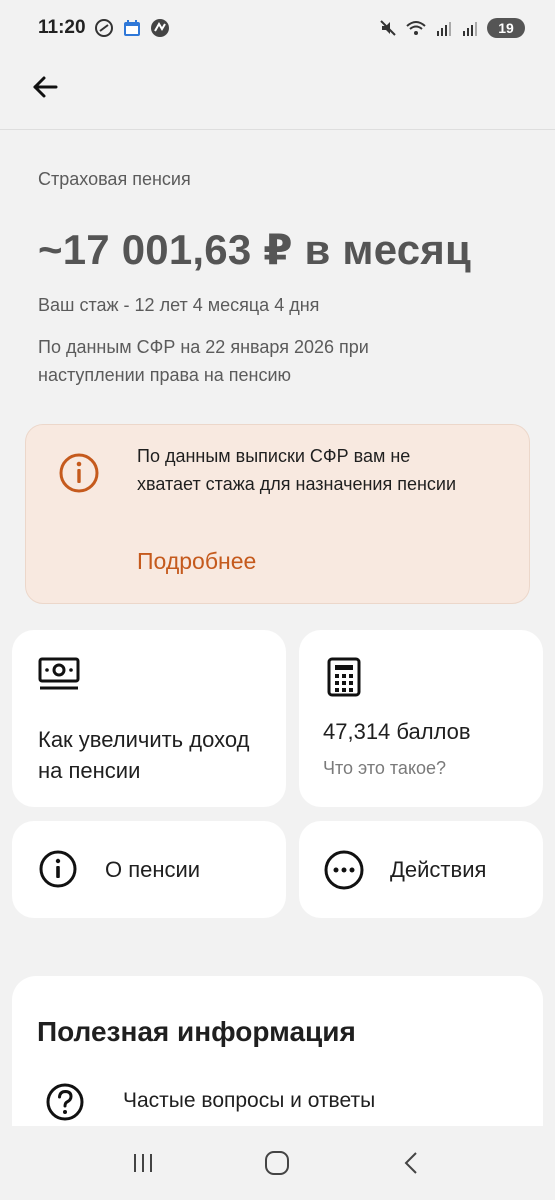 Image resolution: width=555 pixels, height=1200 pixels. I want to click on system-navigation-bar, so click(277, 1163).